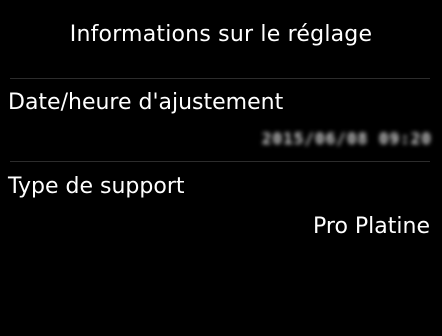 The height and width of the screenshot is (336, 442). Describe the element at coordinates (371, 226) in the screenshot. I see `media-type-value: Pro Platine` at that location.